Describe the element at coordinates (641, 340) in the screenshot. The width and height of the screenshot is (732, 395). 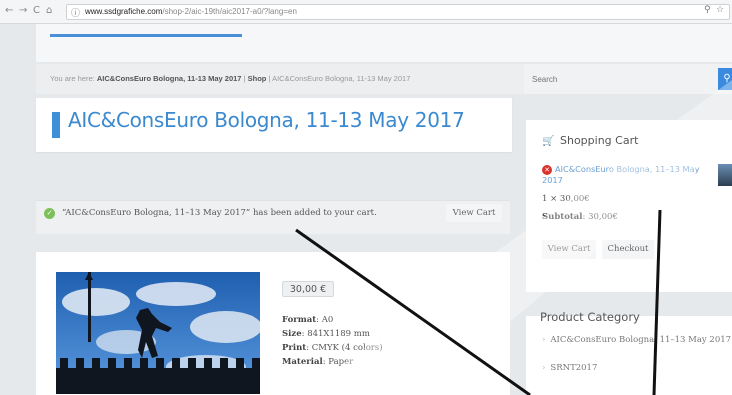
I see `category-label: AIC&ConsEuro Bologna, 11–13 May 2017` at that location.